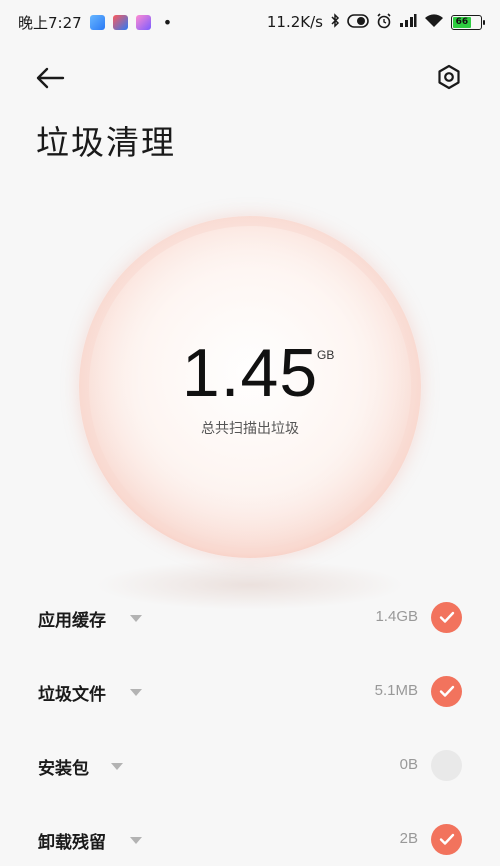 Image resolution: width=500 pixels, height=866 pixels. What do you see at coordinates (408, 764) in the screenshot?
I see `list-item-size: 0B` at bounding box center [408, 764].